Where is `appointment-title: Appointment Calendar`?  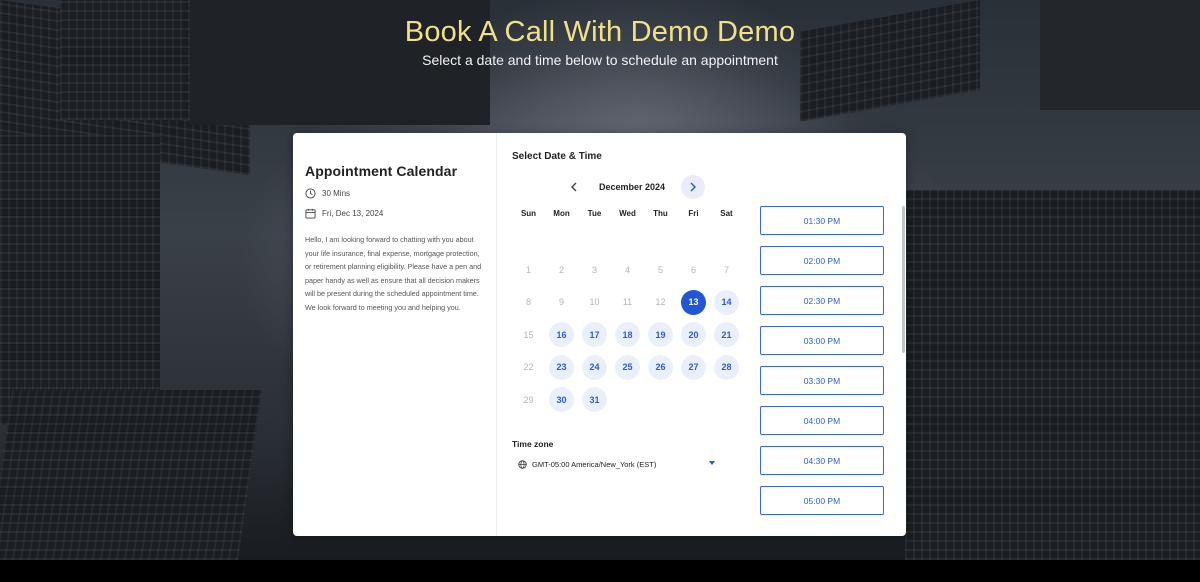
appointment-title: Appointment Calendar is located at coordinates (381, 171).